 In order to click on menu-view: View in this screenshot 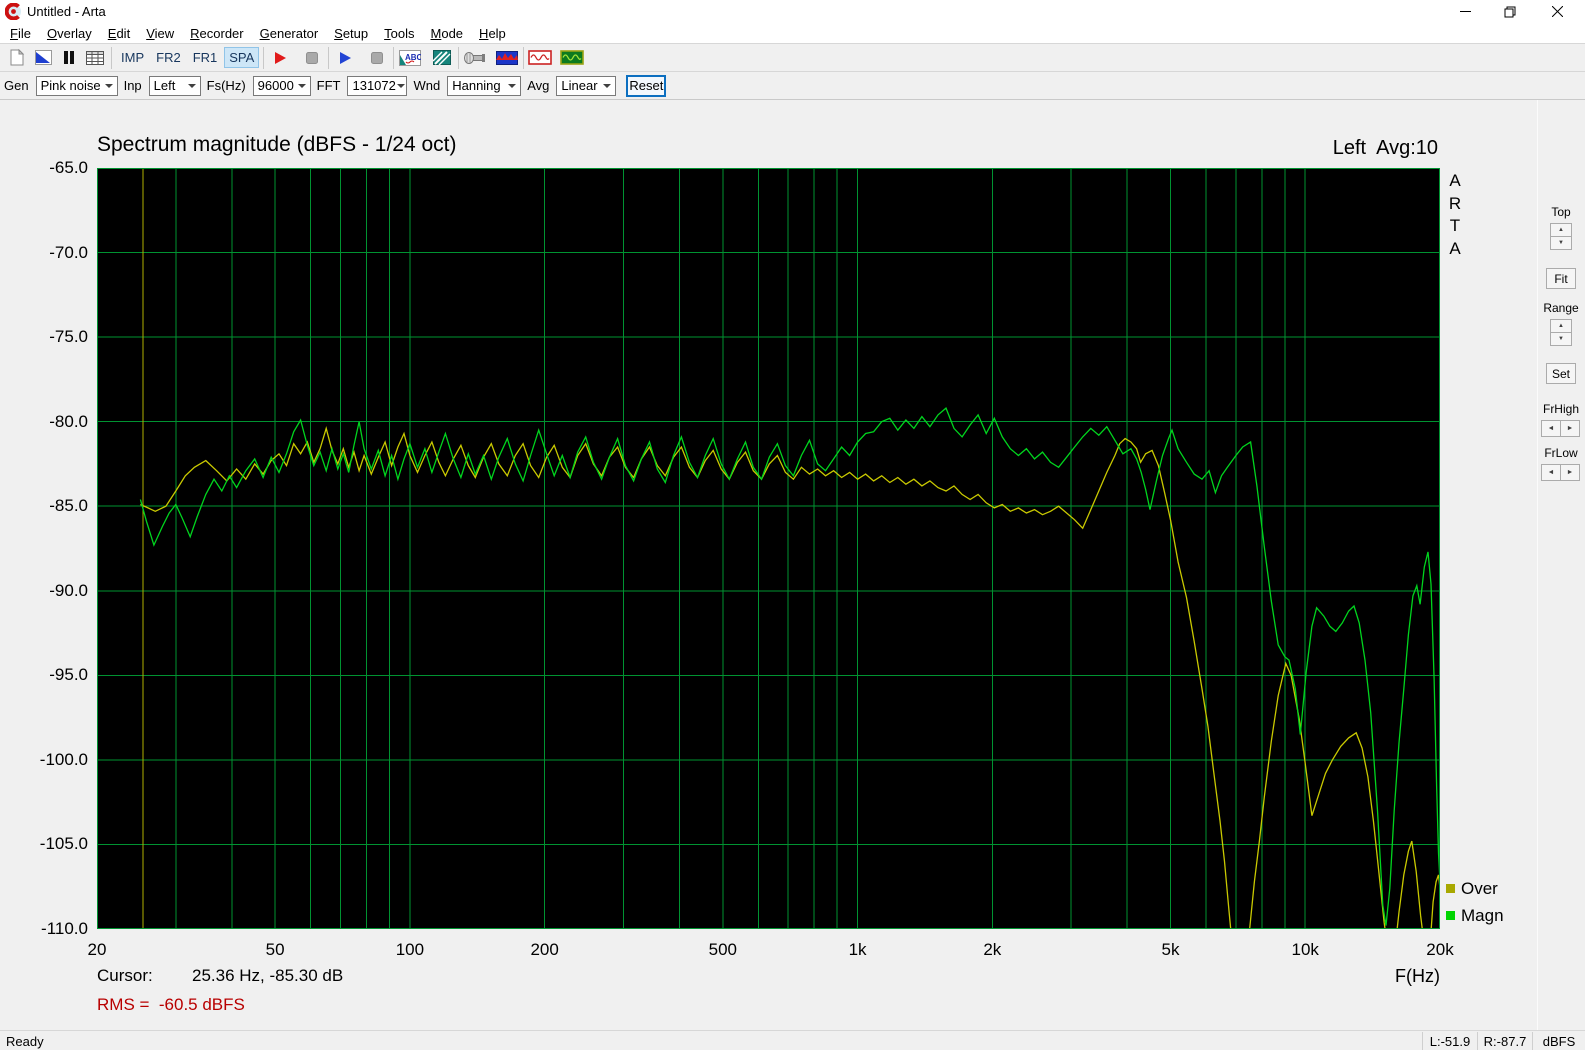, I will do `click(160, 33)`.